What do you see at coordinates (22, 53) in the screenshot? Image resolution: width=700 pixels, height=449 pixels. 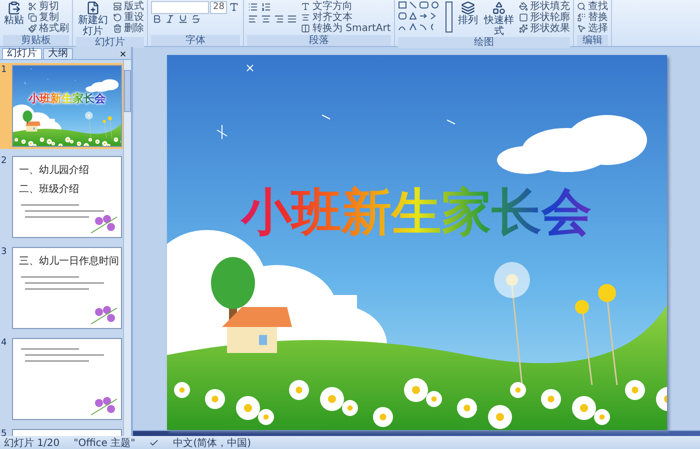 I see `panel-tab: 幻灯片` at bounding box center [22, 53].